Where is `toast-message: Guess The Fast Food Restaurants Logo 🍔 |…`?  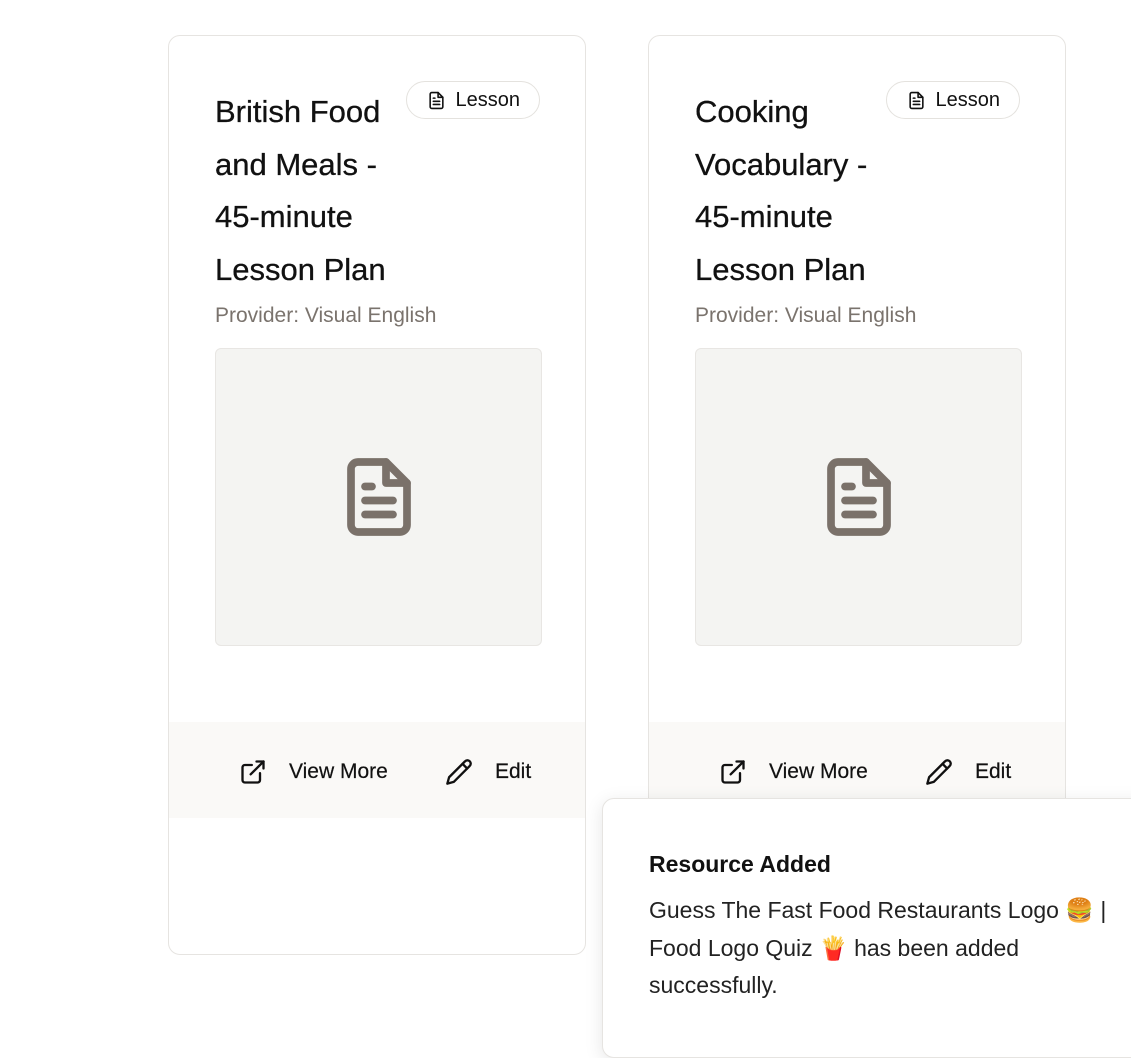 toast-message: Guess The Fast Food Restaurants Logo 🍔 |… is located at coordinates (878, 947).